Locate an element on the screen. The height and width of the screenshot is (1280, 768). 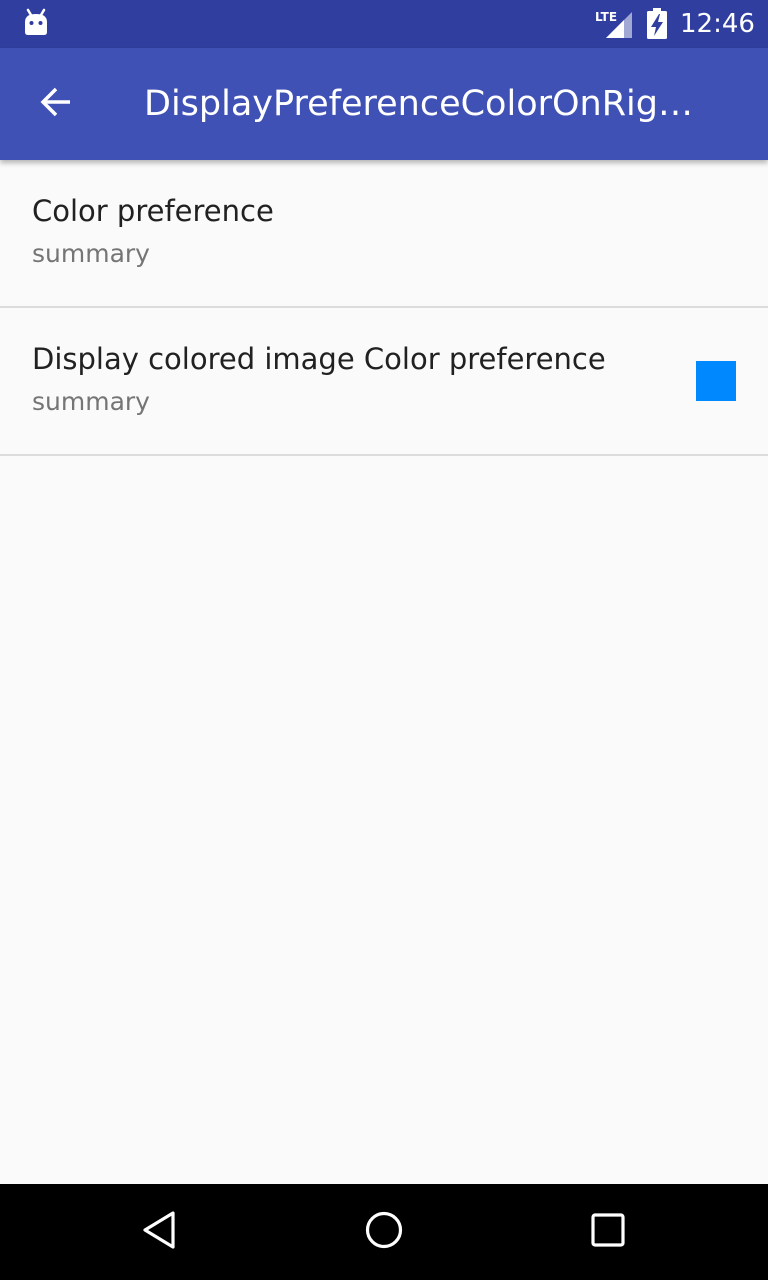
preference-title: Color preference is located at coordinates (153, 211).